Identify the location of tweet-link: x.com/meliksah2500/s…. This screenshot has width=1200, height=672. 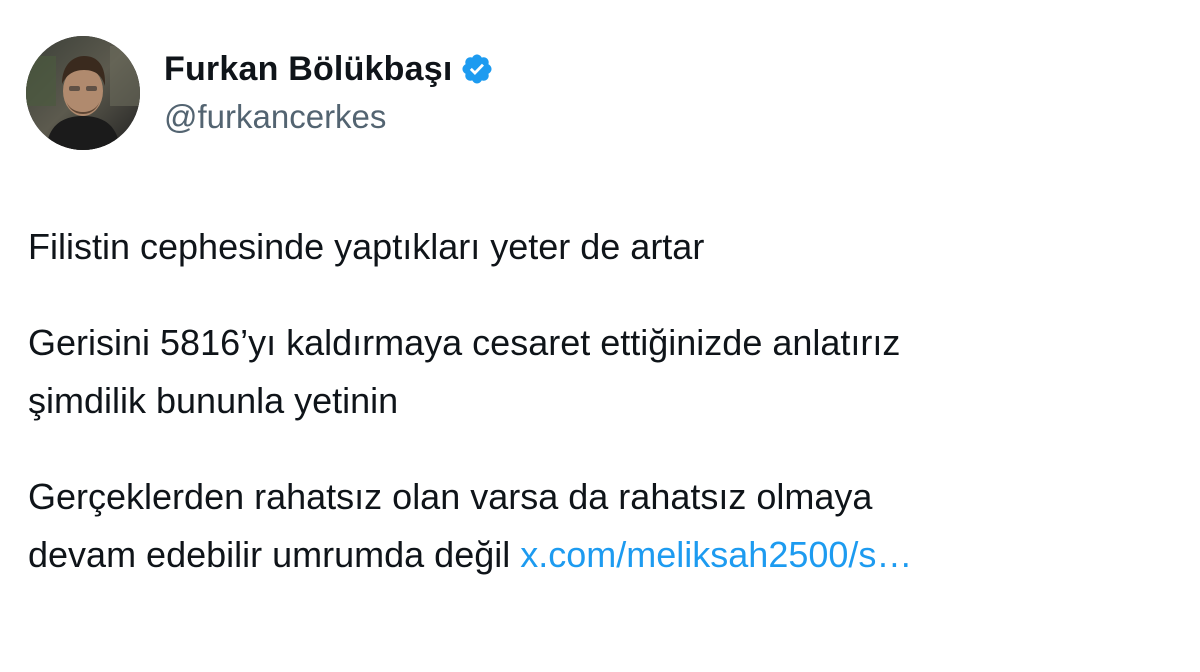
(716, 554).